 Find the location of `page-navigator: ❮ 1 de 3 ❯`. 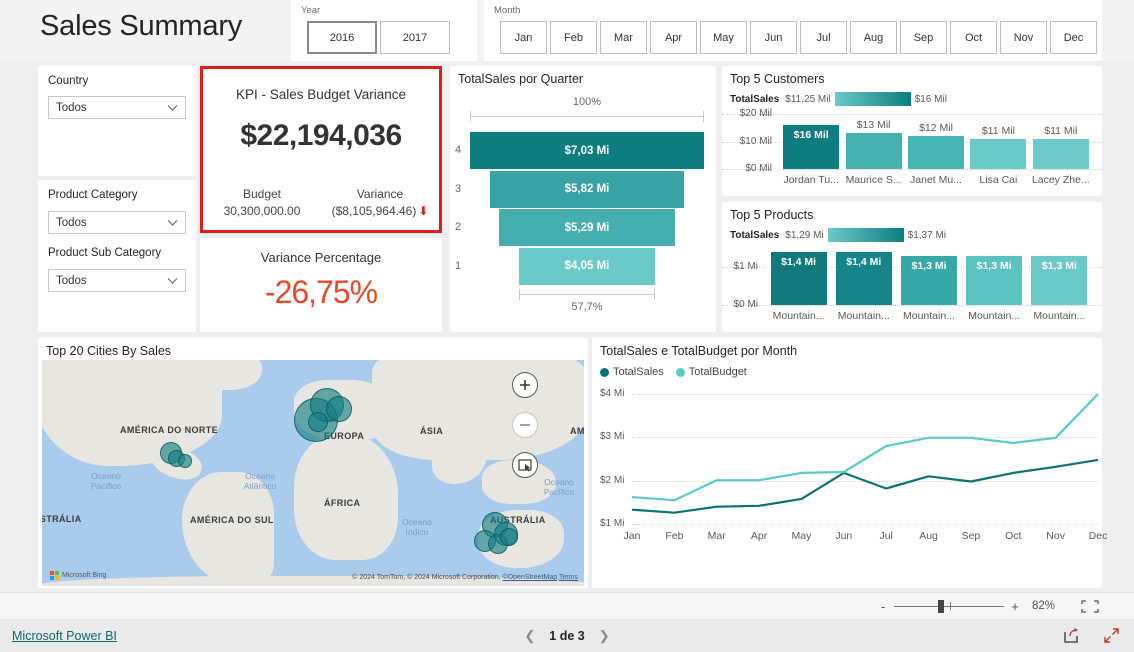

page-navigator: ❮ 1 de 3 ❯ is located at coordinates (566, 636).